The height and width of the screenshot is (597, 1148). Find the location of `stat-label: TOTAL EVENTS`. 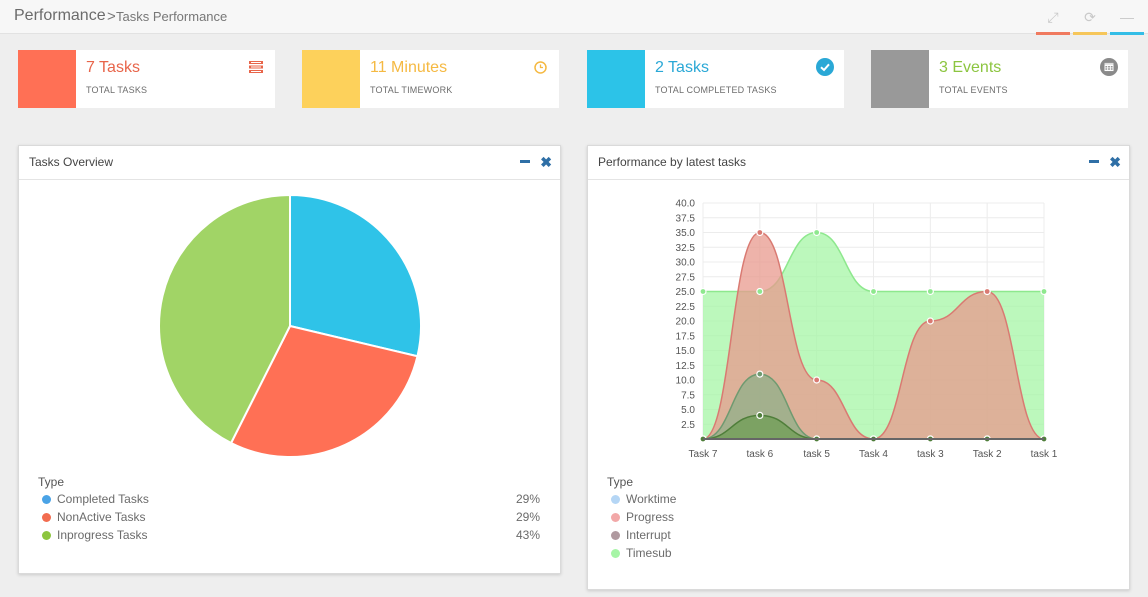

stat-label: TOTAL EVENTS is located at coordinates (973, 90).